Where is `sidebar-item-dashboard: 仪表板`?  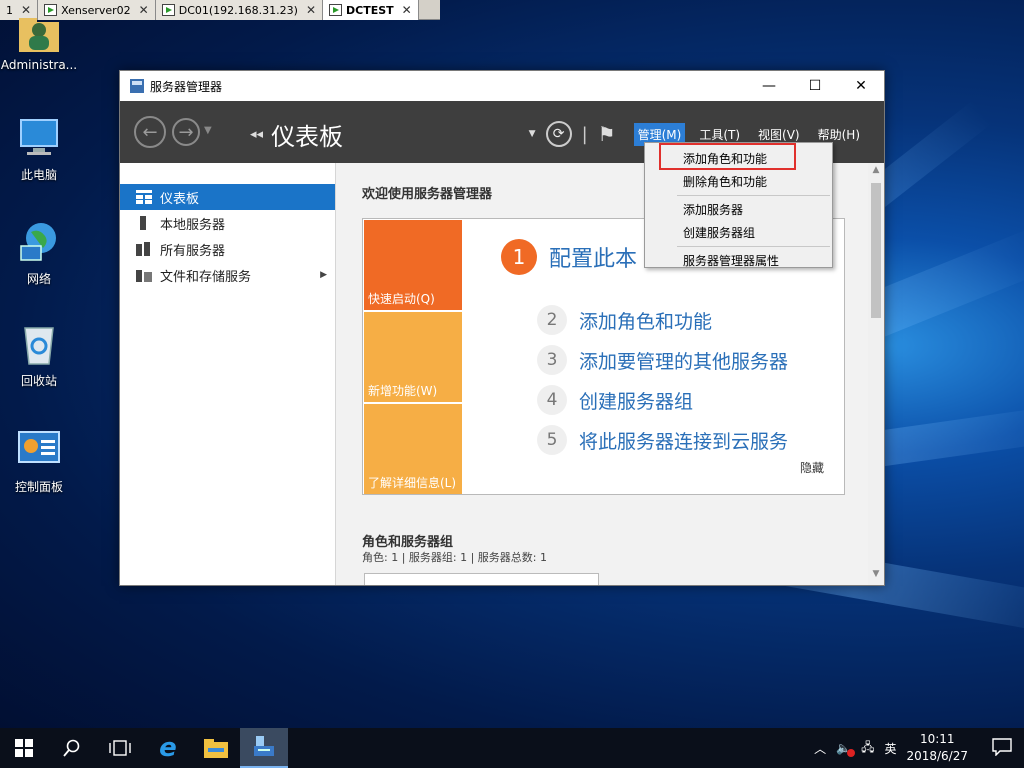
sidebar-item-dashboard: 仪表板 is located at coordinates (227, 197).